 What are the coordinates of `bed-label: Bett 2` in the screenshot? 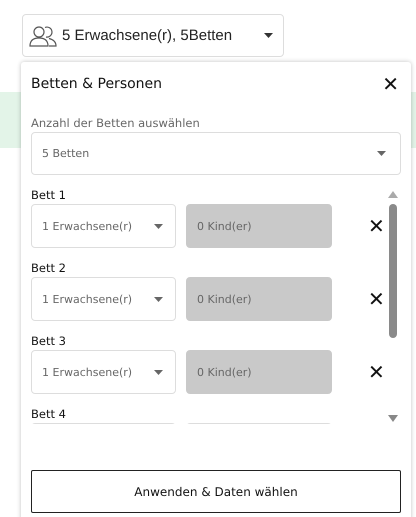 It's located at (49, 268).